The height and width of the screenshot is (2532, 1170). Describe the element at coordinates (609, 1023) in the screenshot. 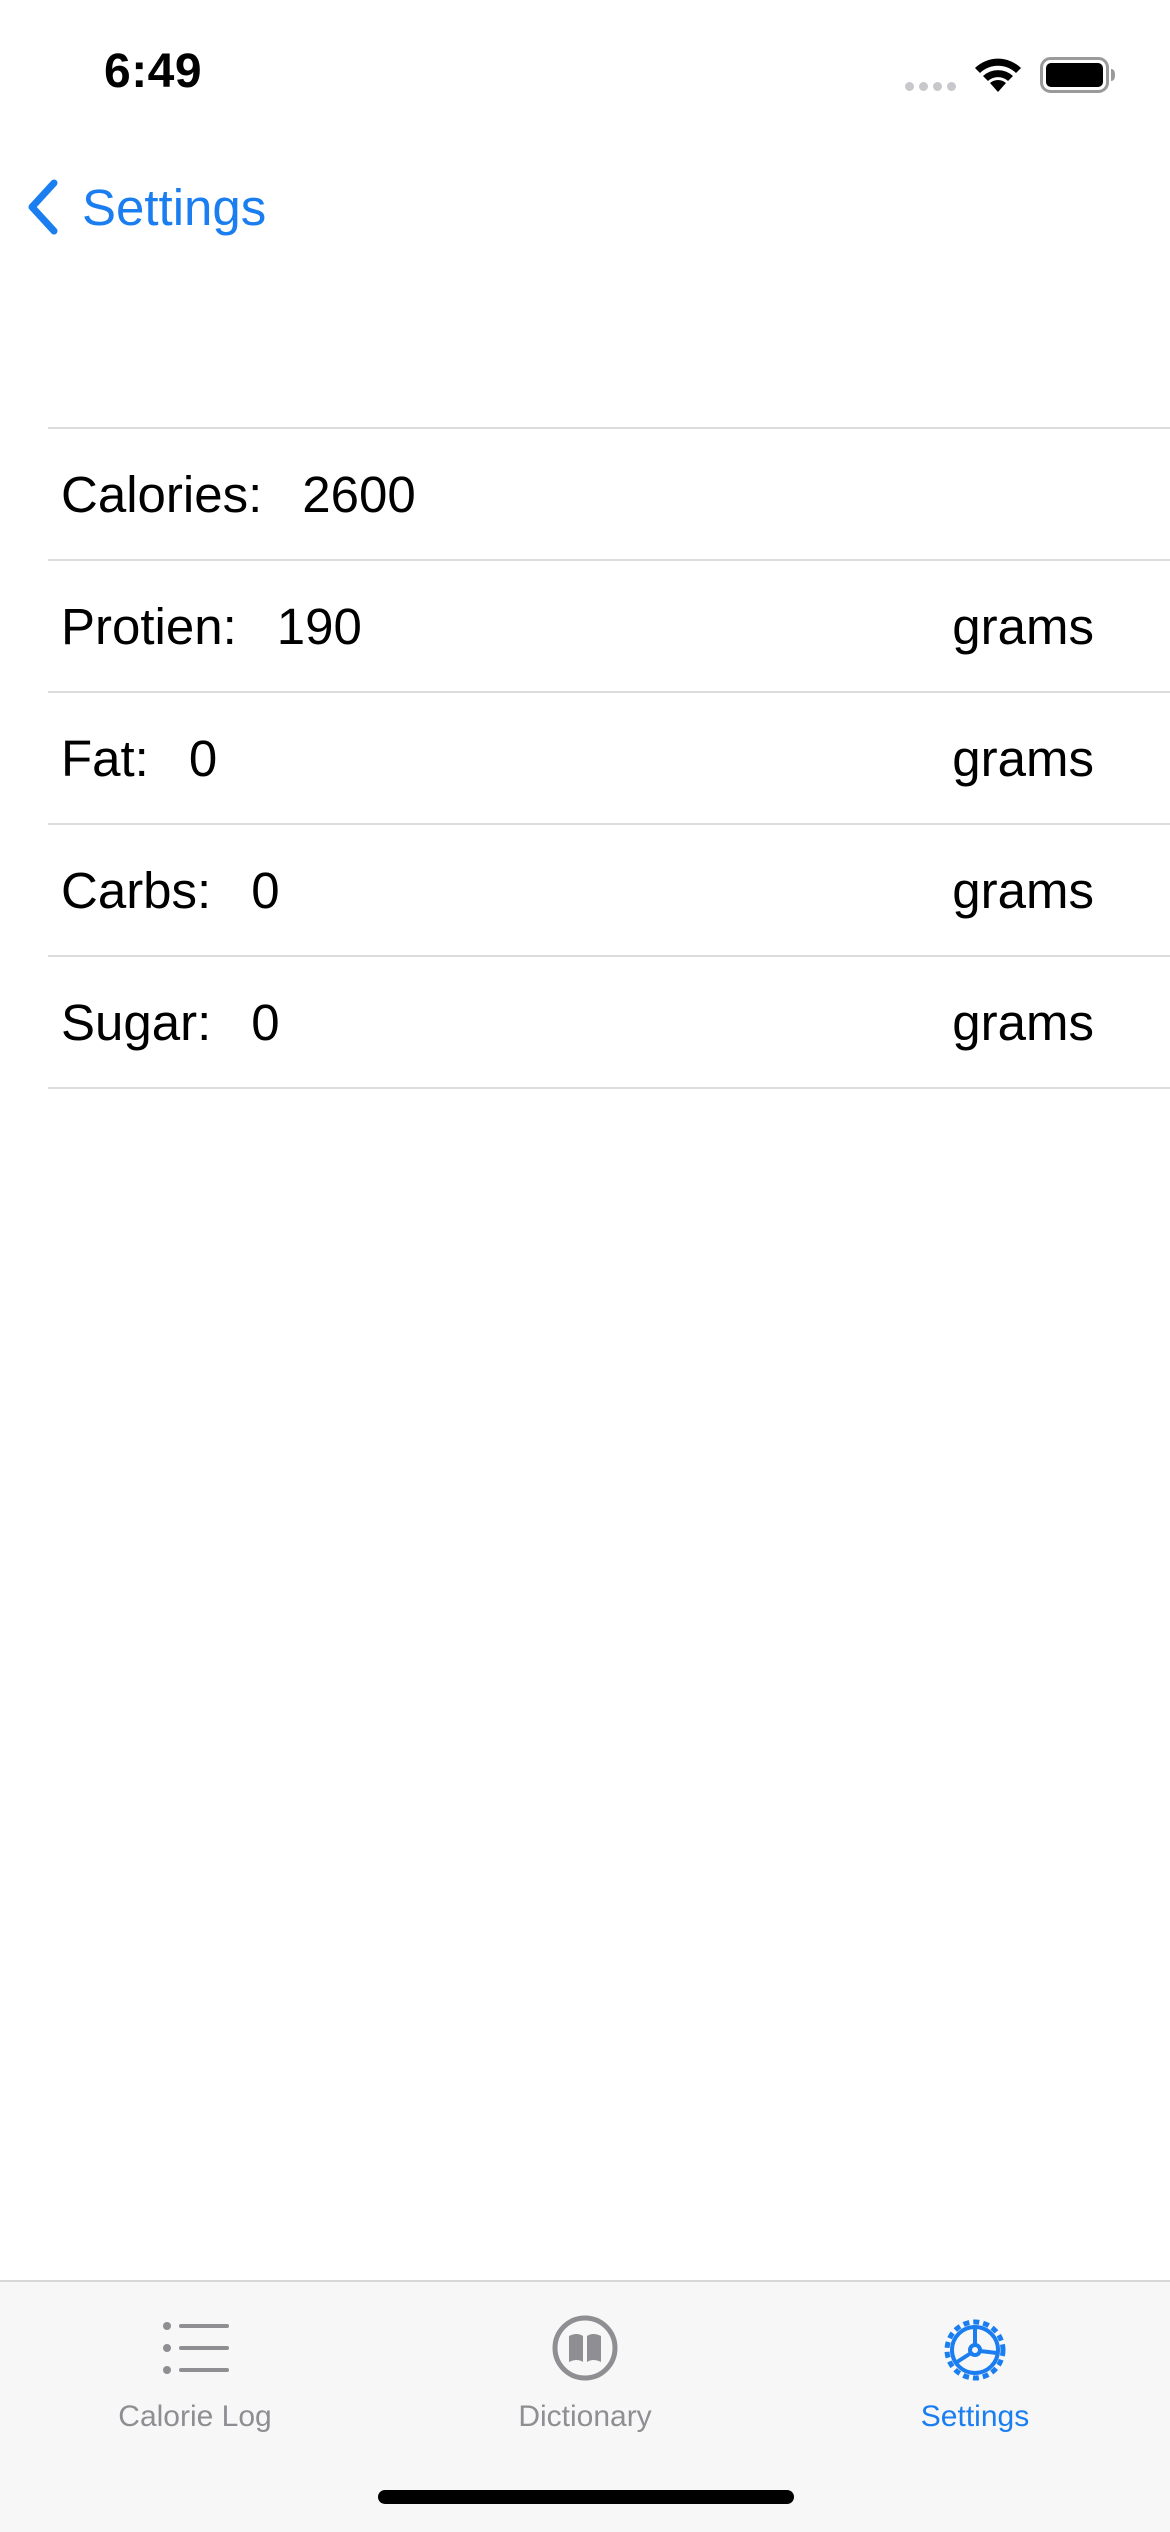

I see `list-row-sugar: Sugar: 0 grams` at that location.